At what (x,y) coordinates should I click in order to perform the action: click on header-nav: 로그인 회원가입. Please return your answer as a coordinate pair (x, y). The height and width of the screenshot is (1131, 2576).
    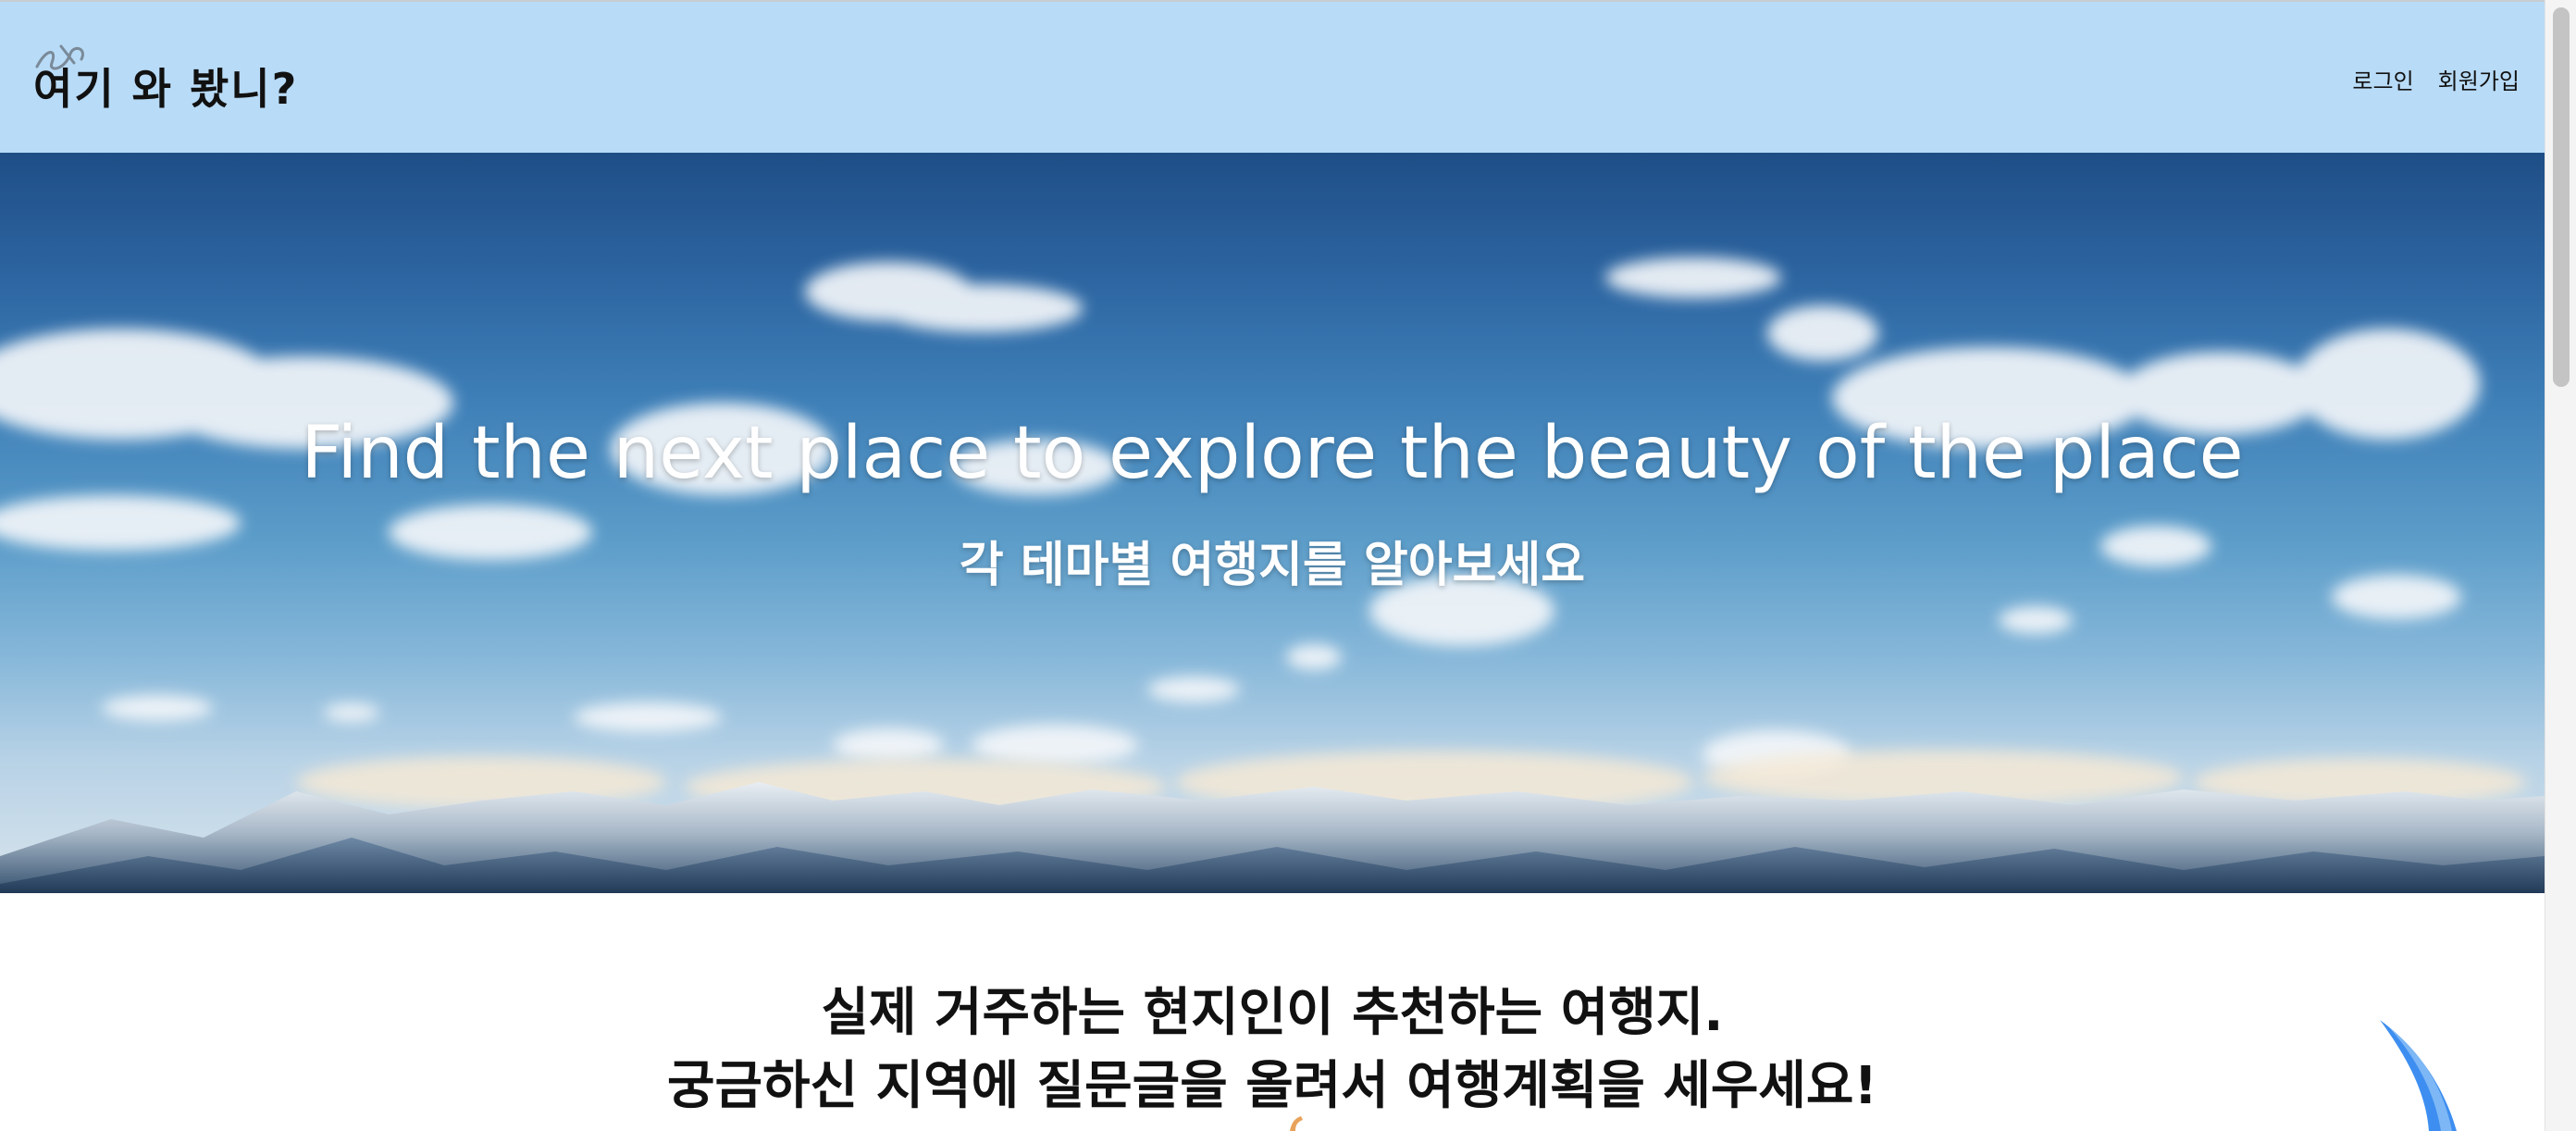
    Looking at the image, I should click on (2436, 79).